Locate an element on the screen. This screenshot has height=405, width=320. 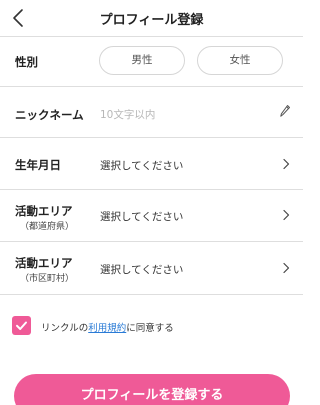
birthdate-select: 選択してください is located at coordinates (141, 165).